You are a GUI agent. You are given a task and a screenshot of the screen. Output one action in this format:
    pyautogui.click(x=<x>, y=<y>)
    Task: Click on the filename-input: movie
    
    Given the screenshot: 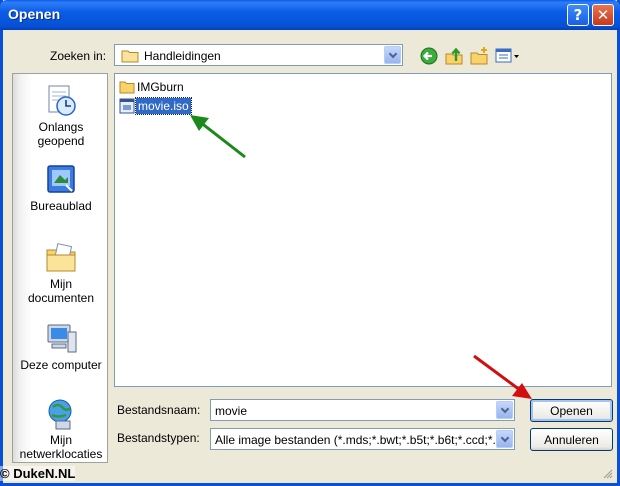 What is the action you would take?
    pyautogui.click(x=362, y=410)
    